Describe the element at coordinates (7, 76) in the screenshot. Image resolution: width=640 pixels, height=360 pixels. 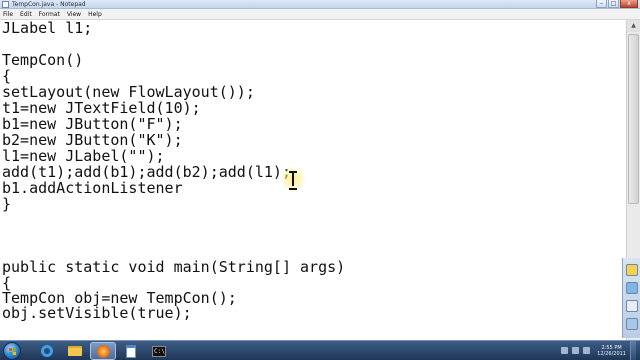
I see `code-line: {` at that location.